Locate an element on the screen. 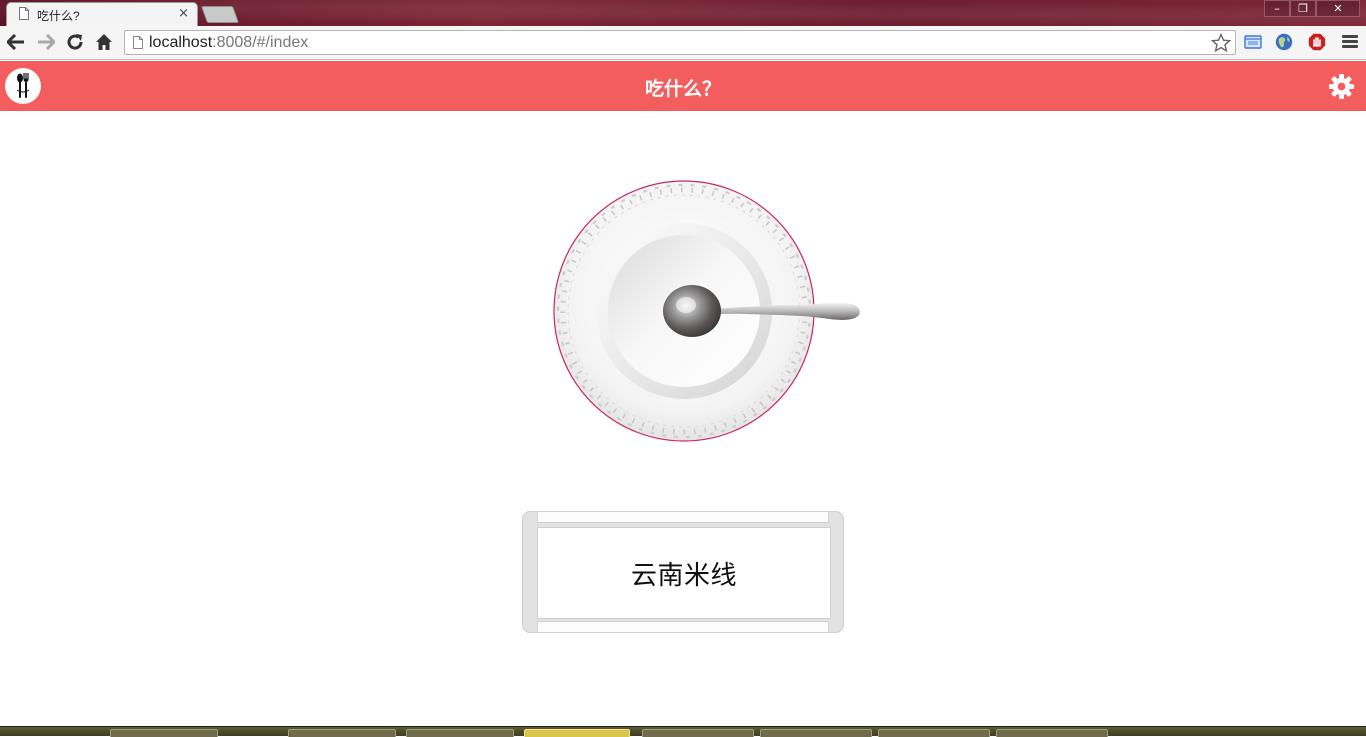 The height and width of the screenshot is (737, 1366). menu-icon is located at coordinates (1350, 42).